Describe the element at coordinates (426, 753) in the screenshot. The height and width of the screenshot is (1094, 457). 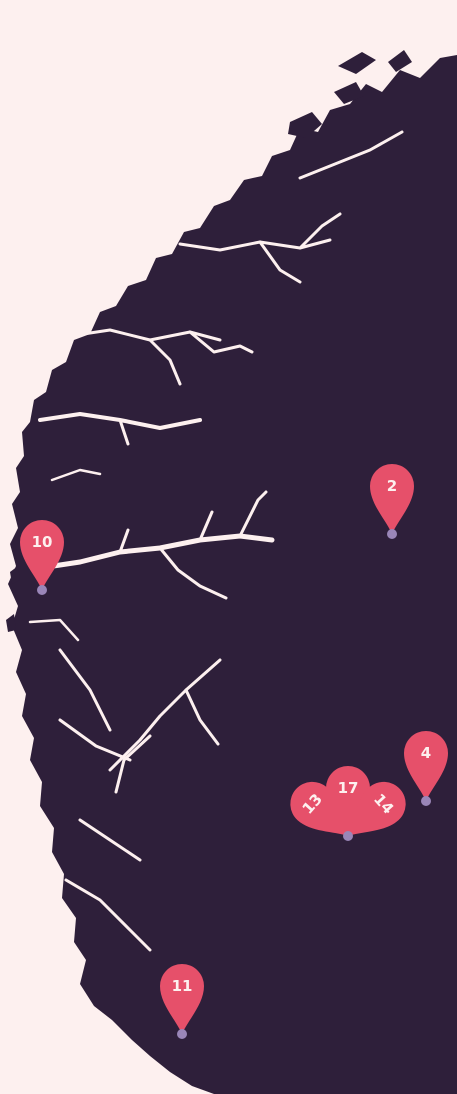
I see `marker-label: 4` at that location.